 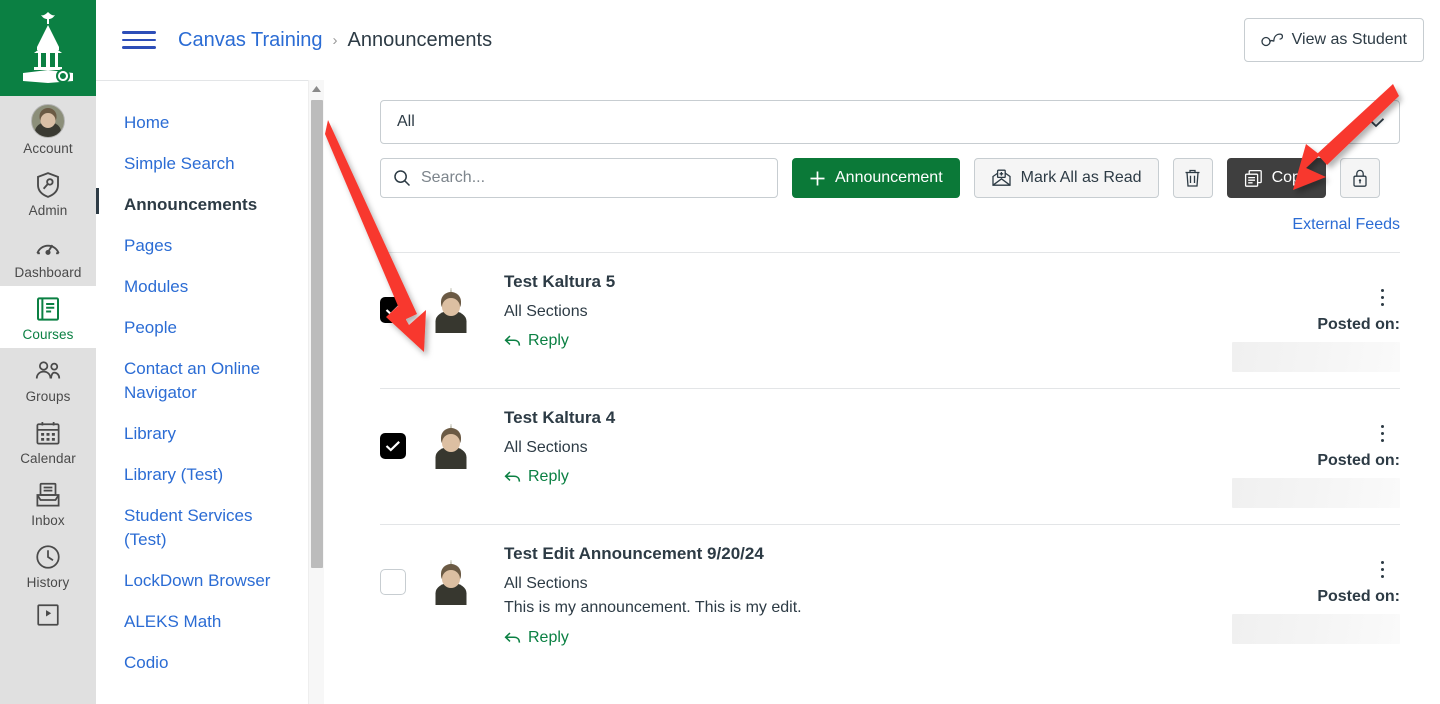 I want to click on course-nav-scrollbar, so click(x=316, y=392).